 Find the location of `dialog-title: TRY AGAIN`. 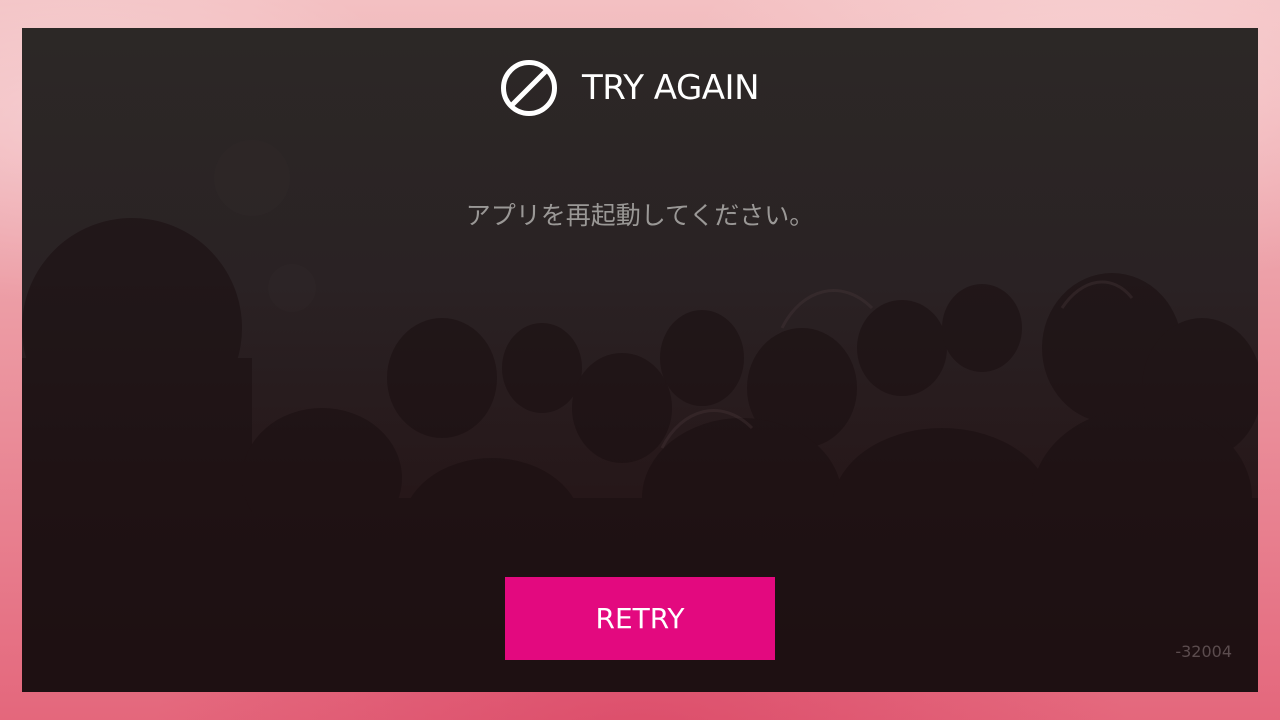

dialog-title: TRY AGAIN is located at coordinates (671, 88).